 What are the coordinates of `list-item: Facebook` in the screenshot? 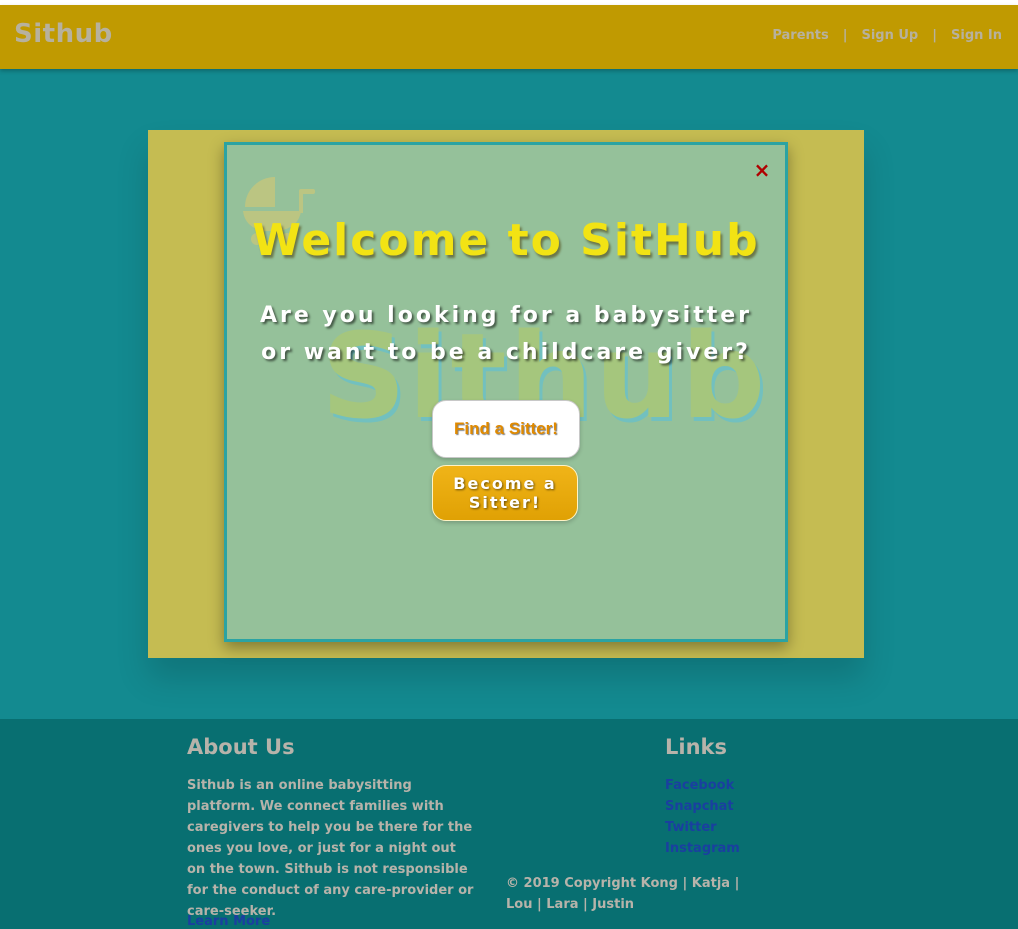 It's located at (702, 785).